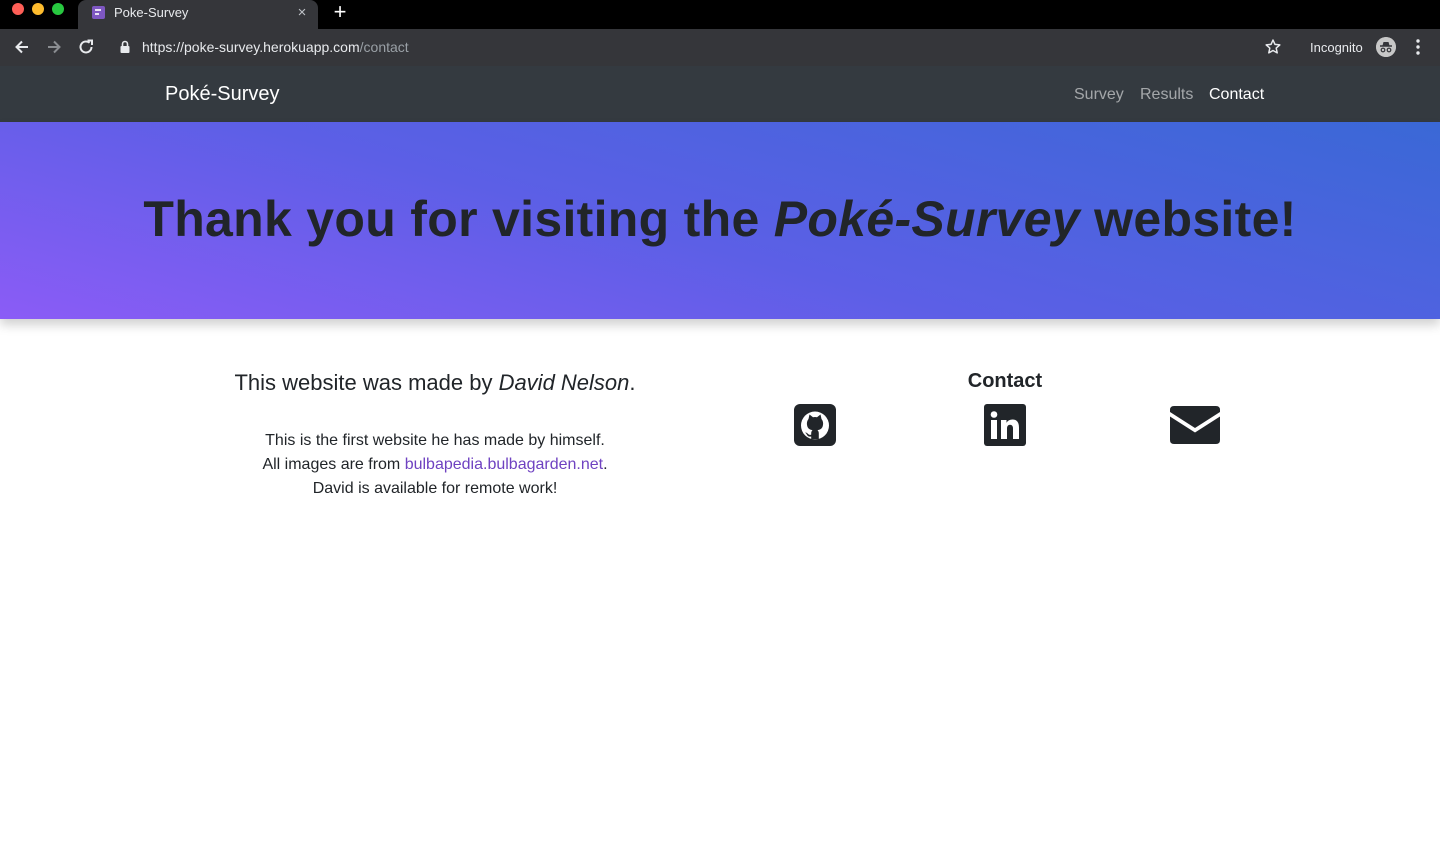 The height and width of the screenshot is (864, 1440). Describe the element at coordinates (125, 46) in the screenshot. I see `lock-icon` at that location.